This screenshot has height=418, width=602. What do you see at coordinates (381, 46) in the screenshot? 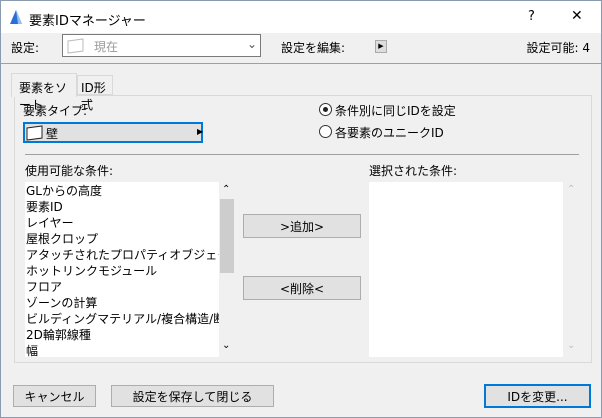
I see `edit-settings-button: ▶` at bounding box center [381, 46].